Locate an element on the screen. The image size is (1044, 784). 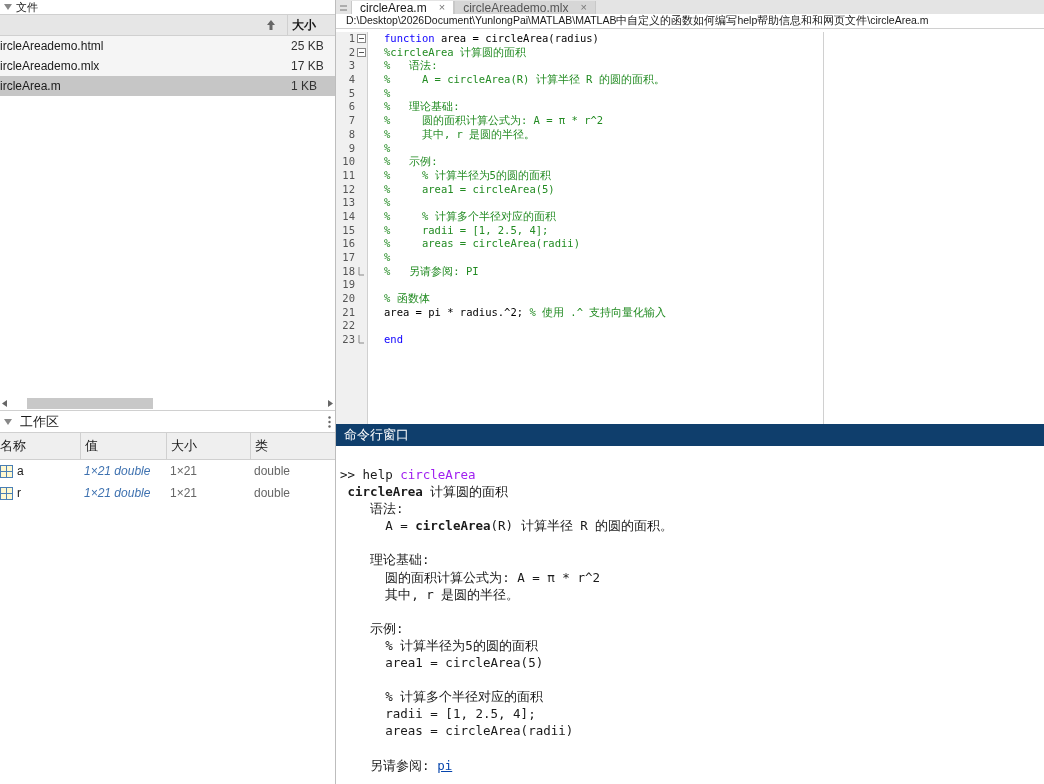
code-line: % 理论基础: is located at coordinates (422, 106).